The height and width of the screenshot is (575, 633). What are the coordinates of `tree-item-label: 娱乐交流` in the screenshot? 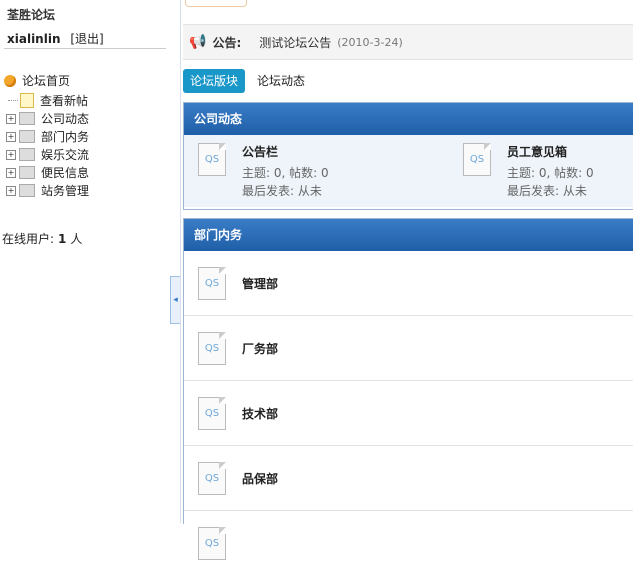 It's located at (65, 155).